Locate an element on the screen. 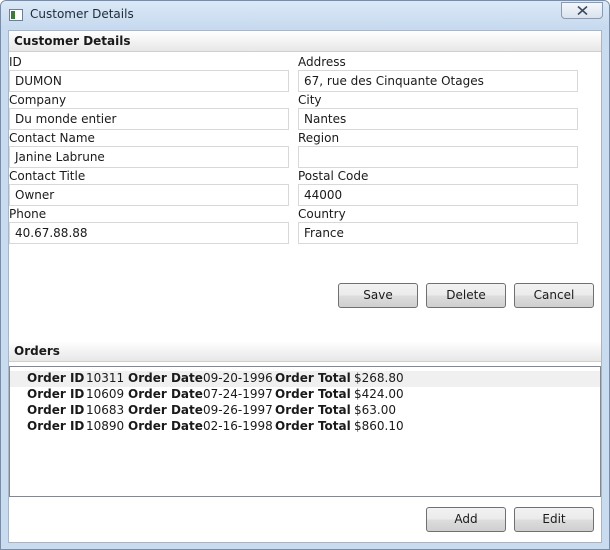 This screenshot has height=550, width=610. window-app-icon is located at coordinates (16, 15).